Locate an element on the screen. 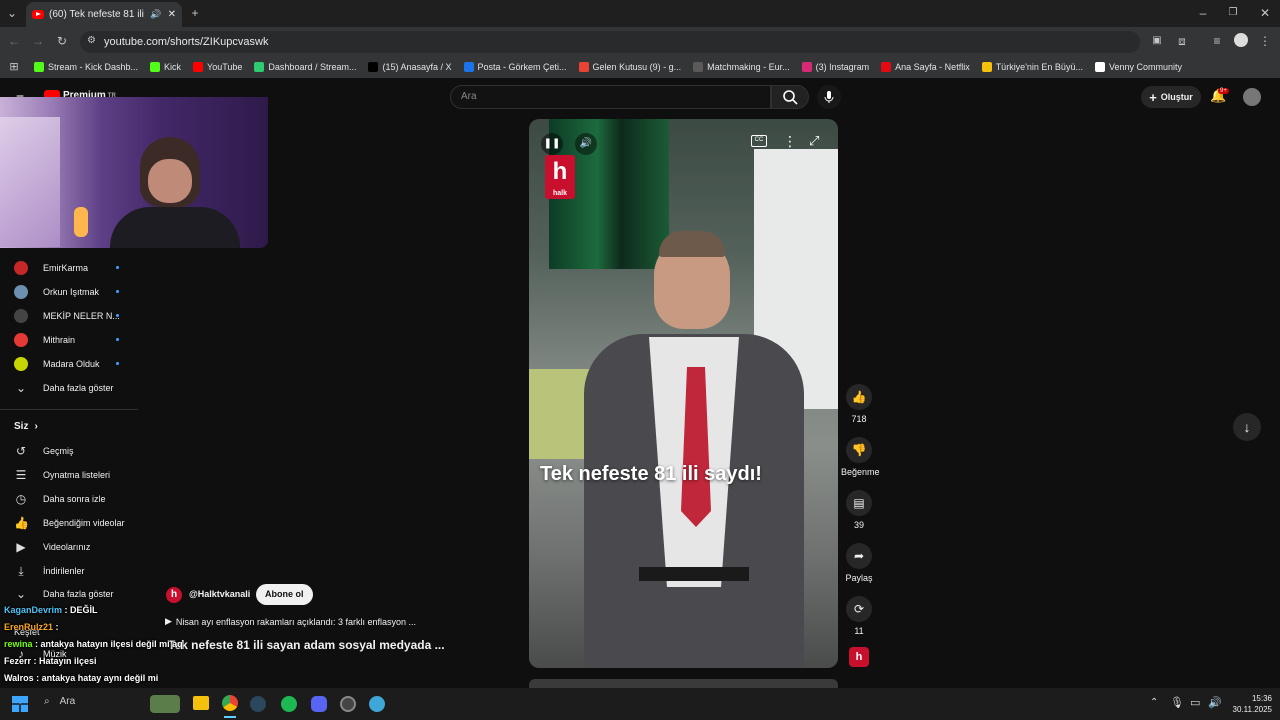  clock: 15:36 30.11.2025 is located at coordinates (1247, 704).